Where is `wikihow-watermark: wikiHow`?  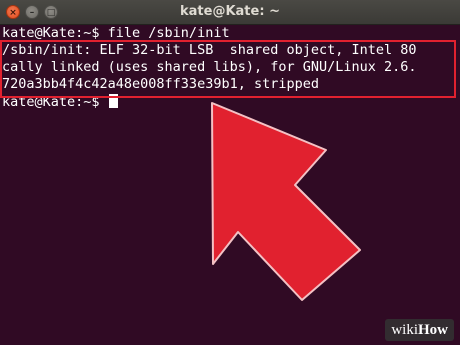
wikihow-watermark: wikiHow is located at coordinates (419, 330).